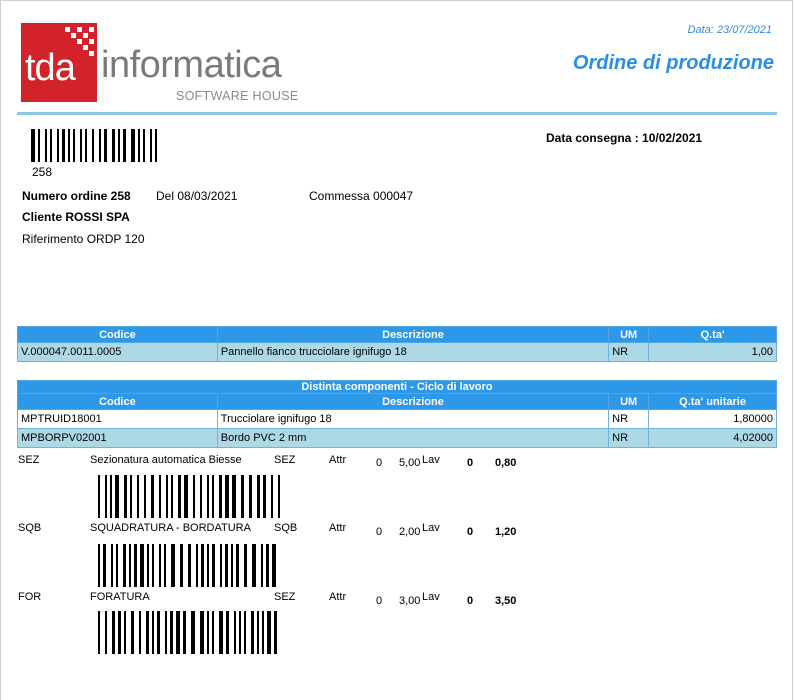  Describe the element at coordinates (410, 532) in the screenshot. I see `op-time: 2,00` at that location.